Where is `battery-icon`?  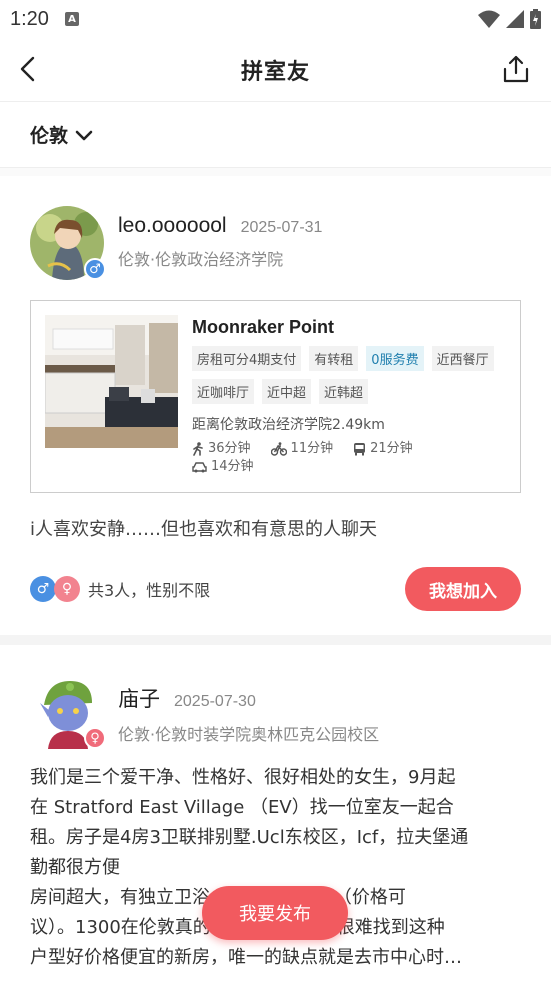 battery-icon is located at coordinates (535, 19).